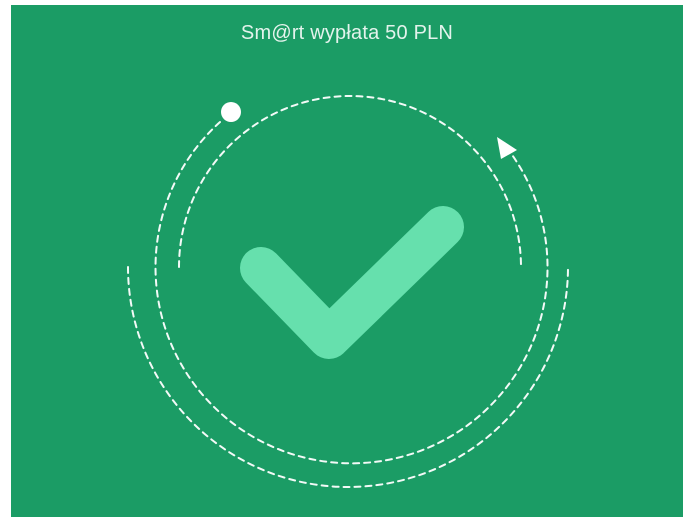  Describe the element at coordinates (507, 148) in the screenshot. I see `arrow-head-icon` at that location.